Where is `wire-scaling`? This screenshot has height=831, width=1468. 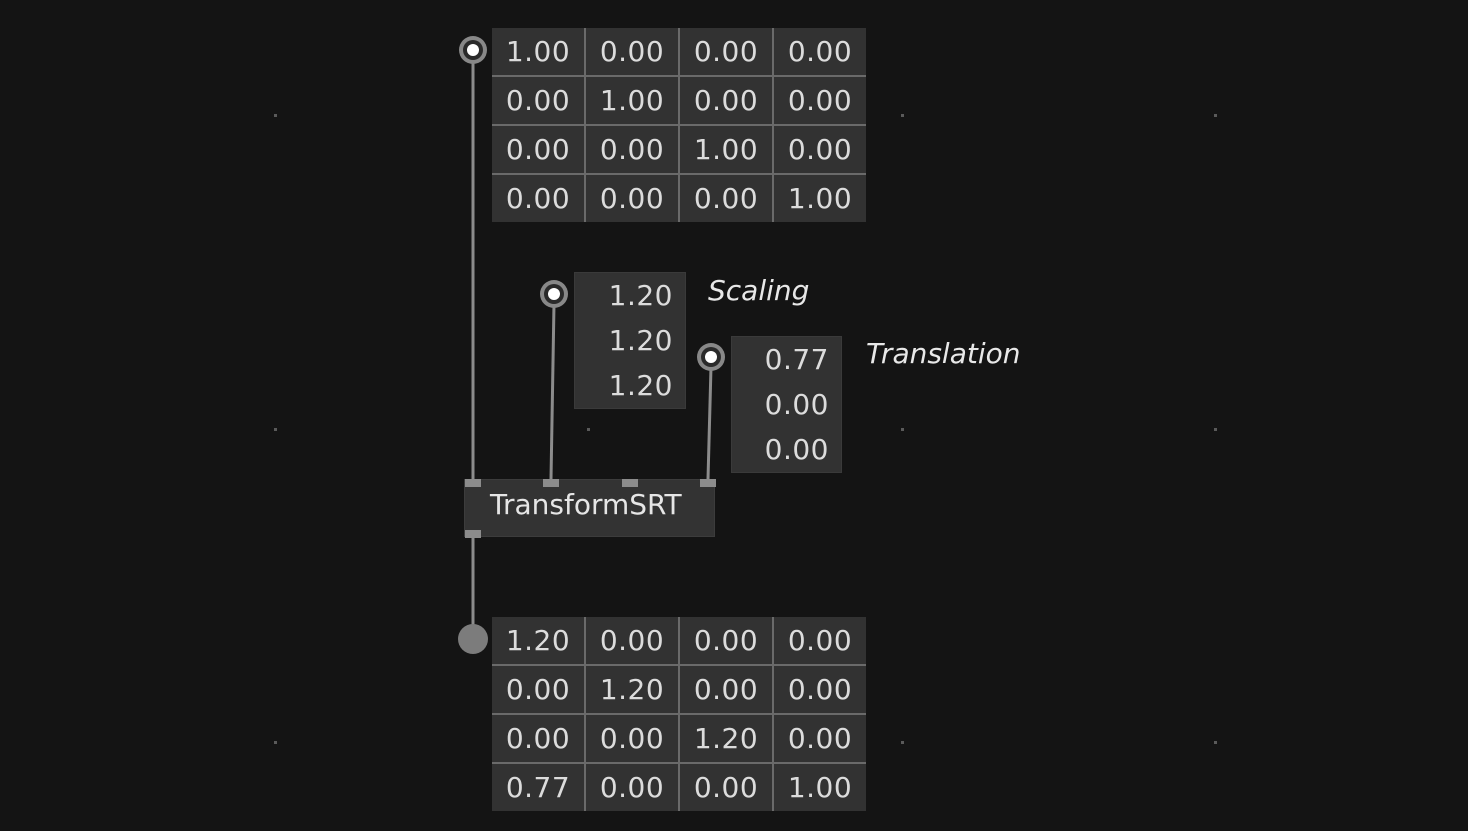
wire-scaling is located at coordinates (552, 391).